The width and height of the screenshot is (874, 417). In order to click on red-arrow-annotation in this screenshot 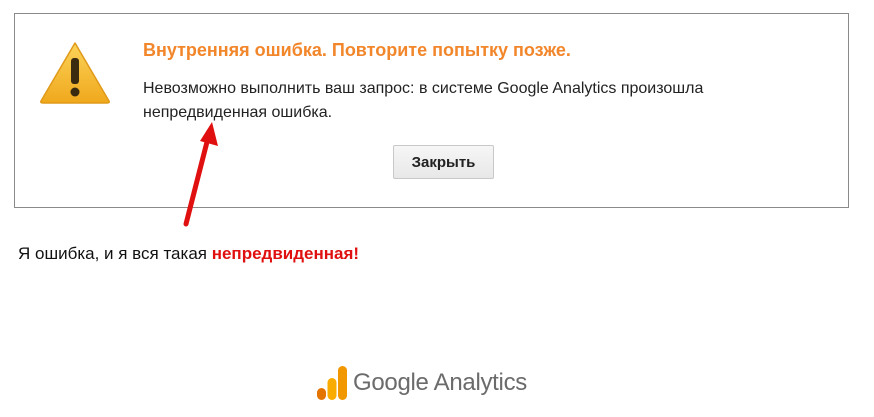, I will do `click(200, 174)`.